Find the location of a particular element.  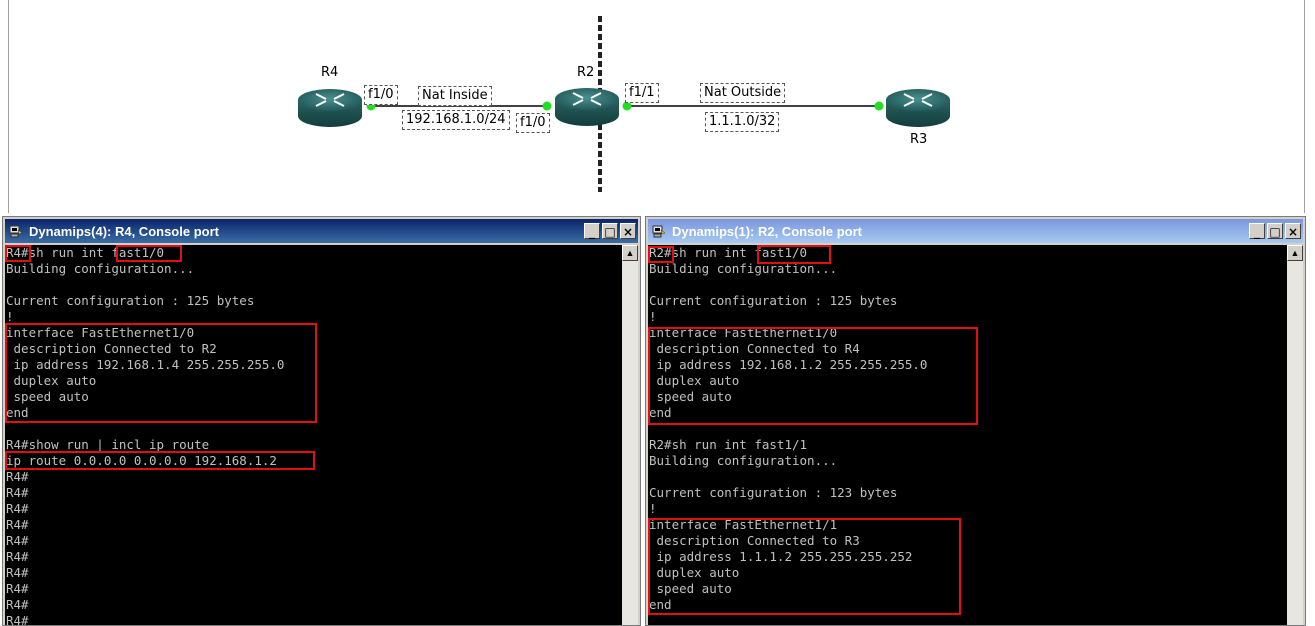

outside-network-label: 1.1.1.0/32 is located at coordinates (742, 122).